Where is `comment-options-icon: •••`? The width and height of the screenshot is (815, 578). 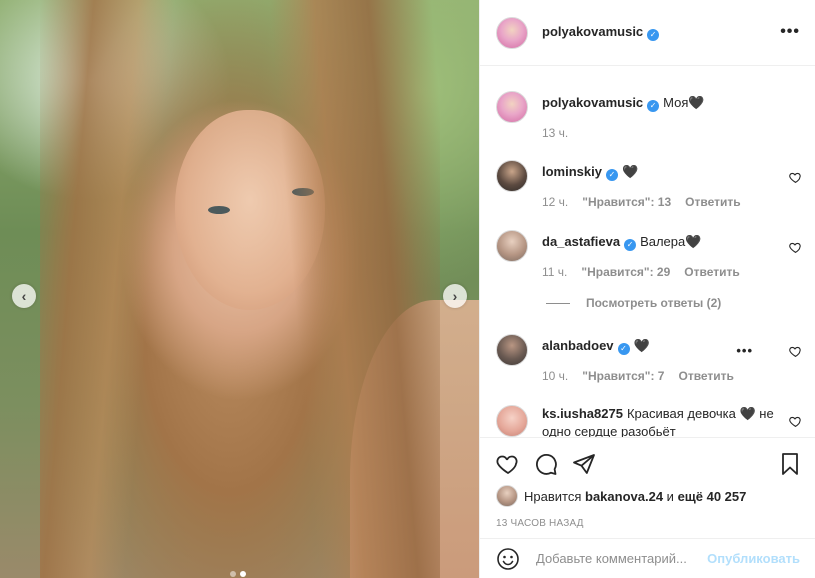 comment-options-icon: ••• is located at coordinates (744, 350).